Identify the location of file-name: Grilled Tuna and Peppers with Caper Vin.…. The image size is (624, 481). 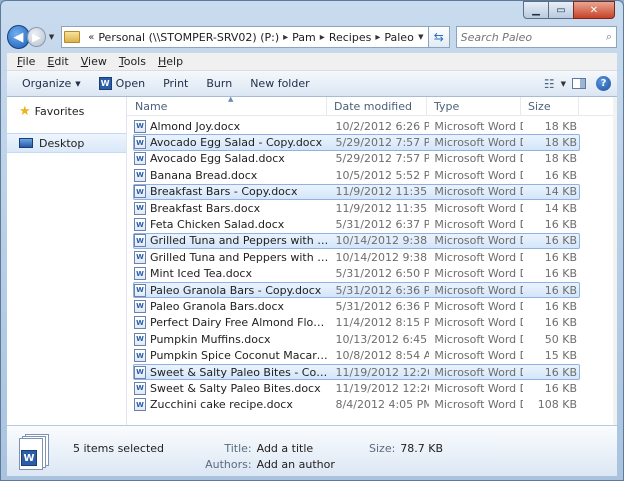
(240, 241).